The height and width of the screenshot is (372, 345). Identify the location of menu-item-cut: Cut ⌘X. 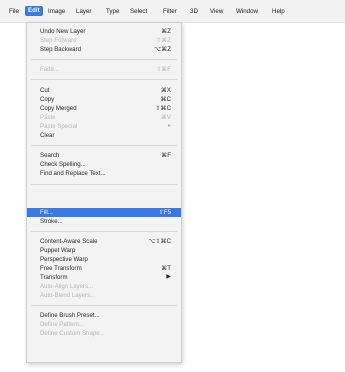
(104, 90).